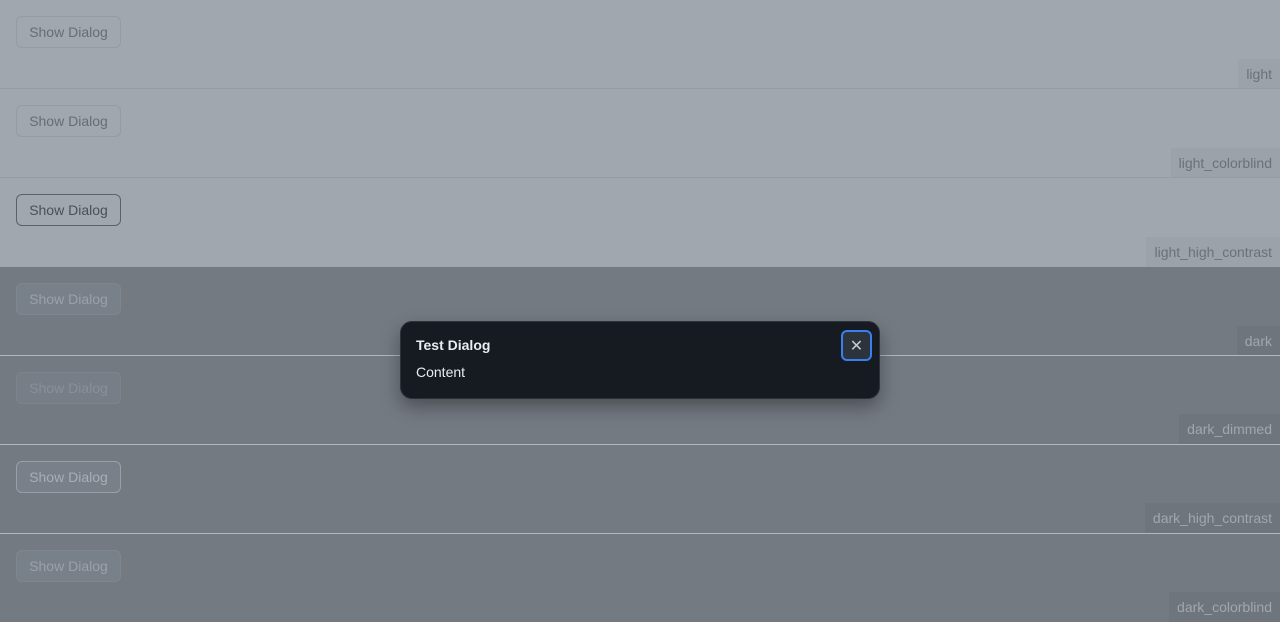  Describe the element at coordinates (1212, 518) in the screenshot. I see `theme-label: dark_high_contrast` at that location.